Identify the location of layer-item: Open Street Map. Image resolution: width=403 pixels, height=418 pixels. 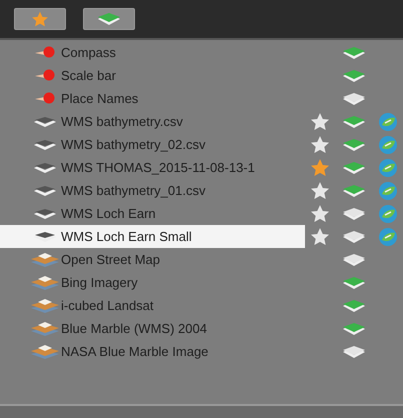
(152, 259).